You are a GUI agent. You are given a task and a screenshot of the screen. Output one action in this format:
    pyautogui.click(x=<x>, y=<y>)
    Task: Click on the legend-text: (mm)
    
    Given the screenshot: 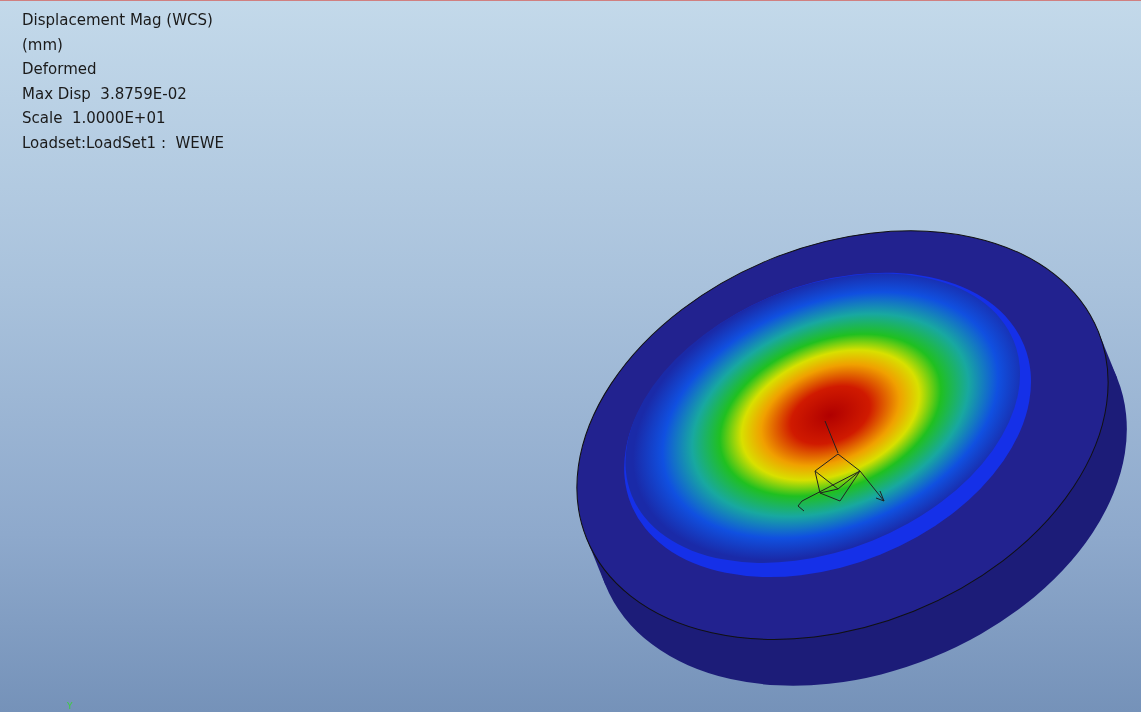 What is the action you would take?
    pyautogui.click(x=43, y=45)
    